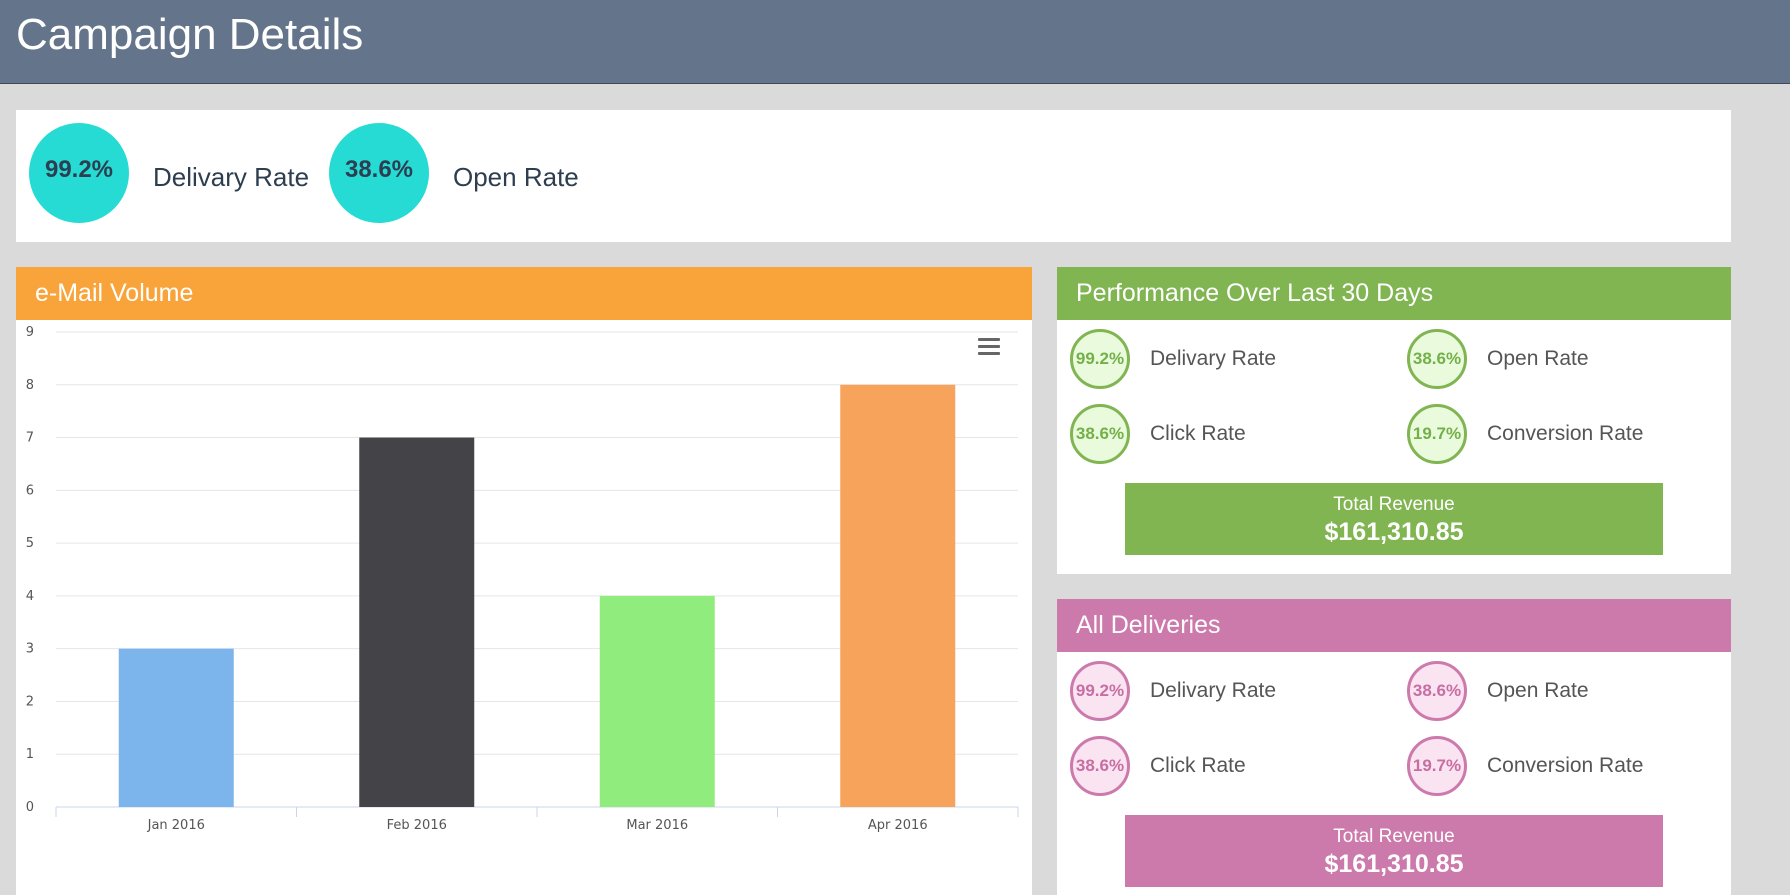  I want to click on delivery-rate-label: Delivary Rate, so click(231, 177).